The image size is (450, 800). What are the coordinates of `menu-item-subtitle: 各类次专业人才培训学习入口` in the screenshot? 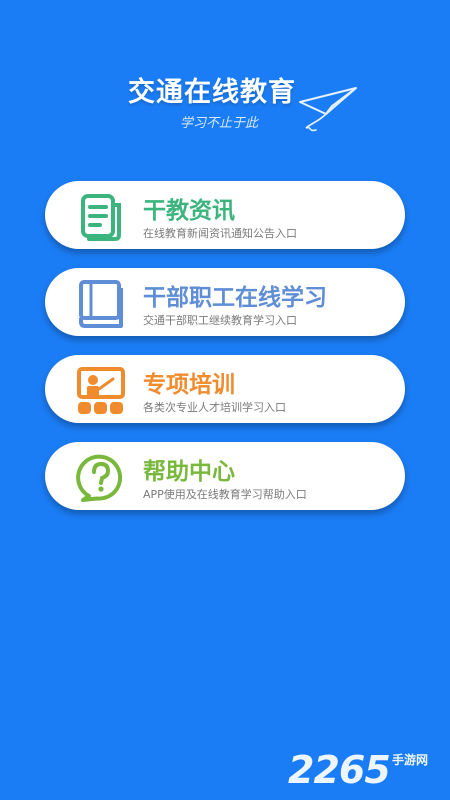 It's located at (214, 407).